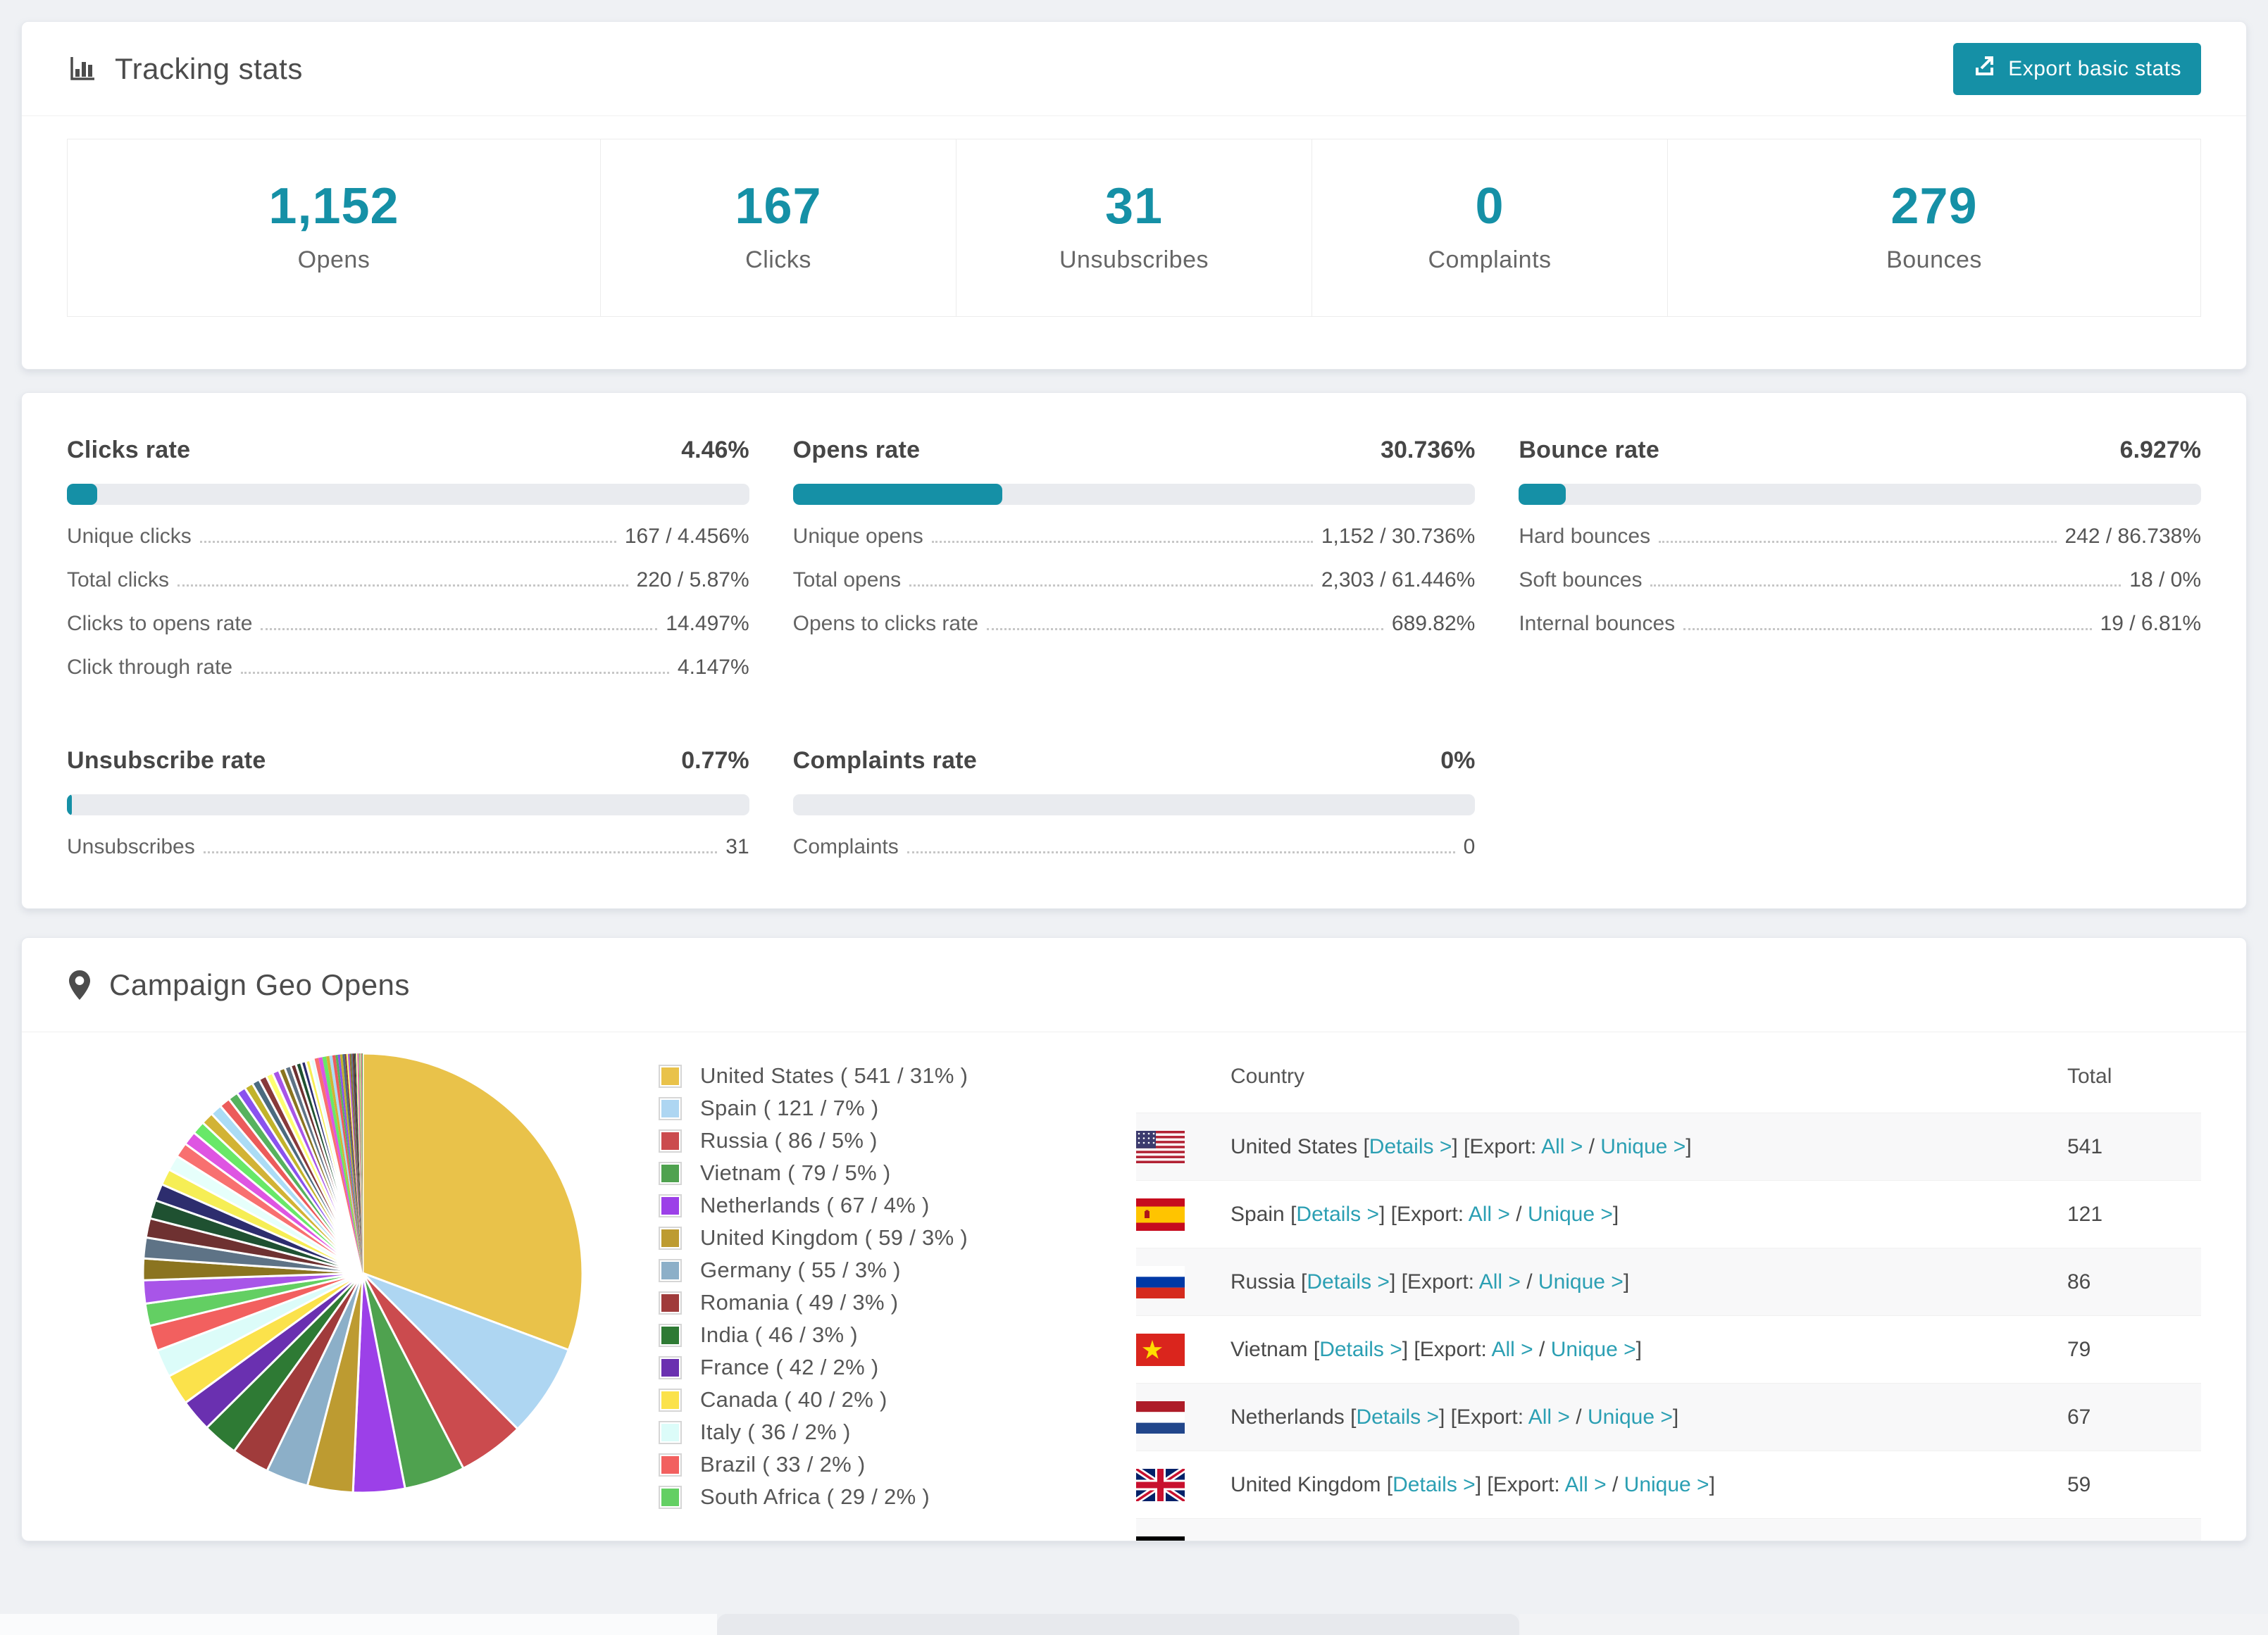 The height and width of the screenshot is (1635, 2268). I want to click on rate-head: Complaints rate 0%, so click(1134, 761).